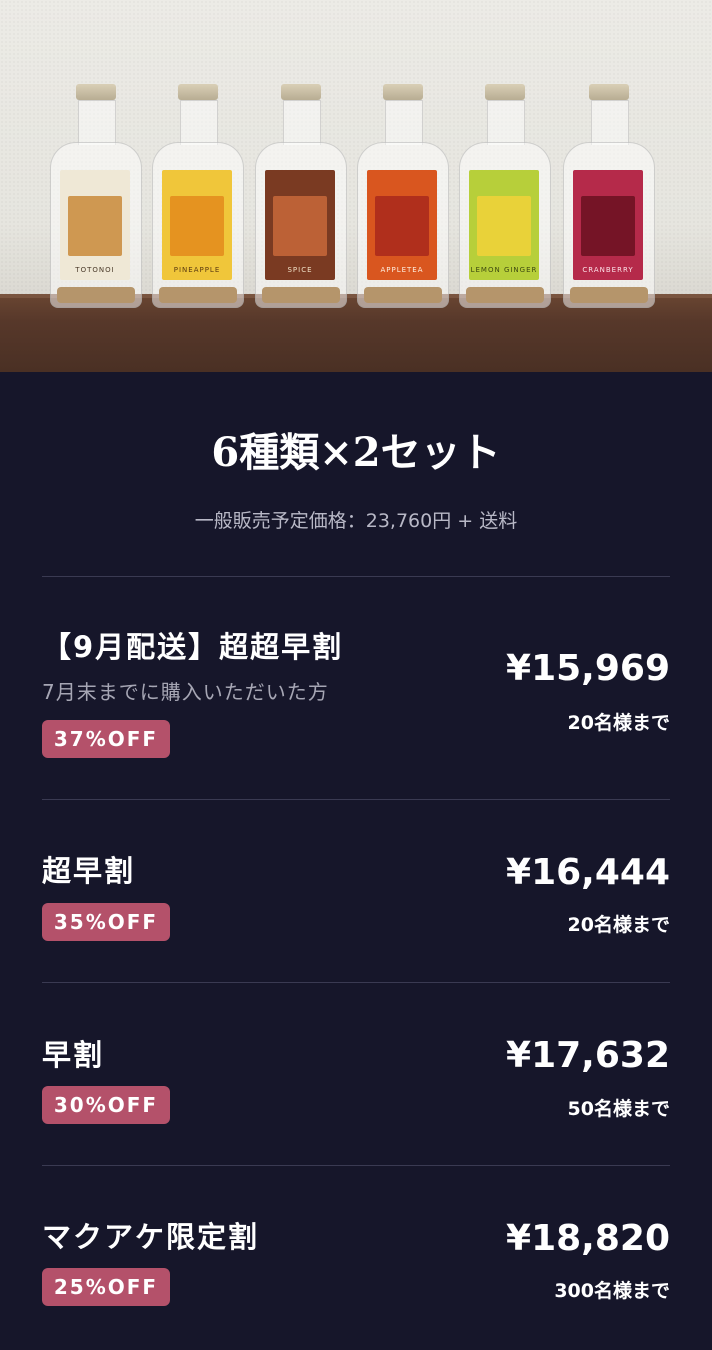  What do you see at coordinates (185, 692) in the screenshot?
I see `plan-condition: 7月末までに購入いただいた方` at bounding box center [185, 692].